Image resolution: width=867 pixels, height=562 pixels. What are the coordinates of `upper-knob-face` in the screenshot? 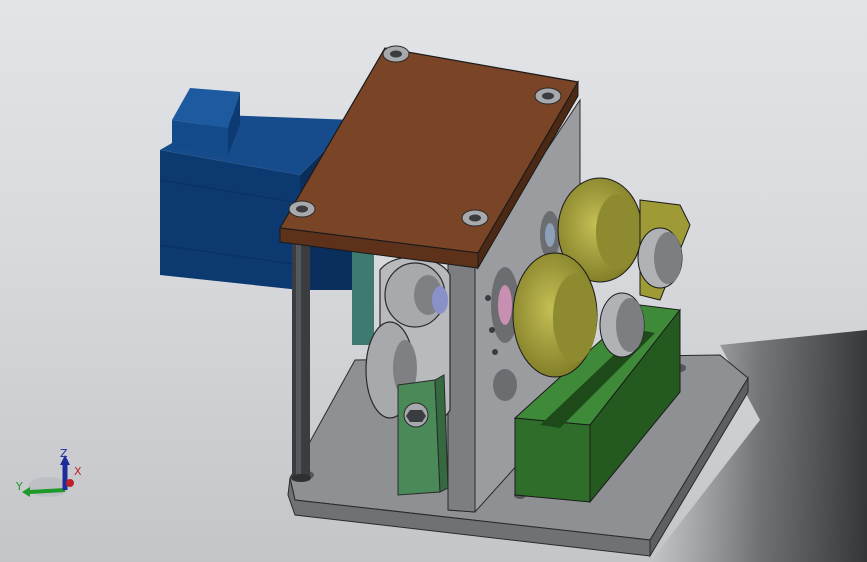 It's located at (668, 258).